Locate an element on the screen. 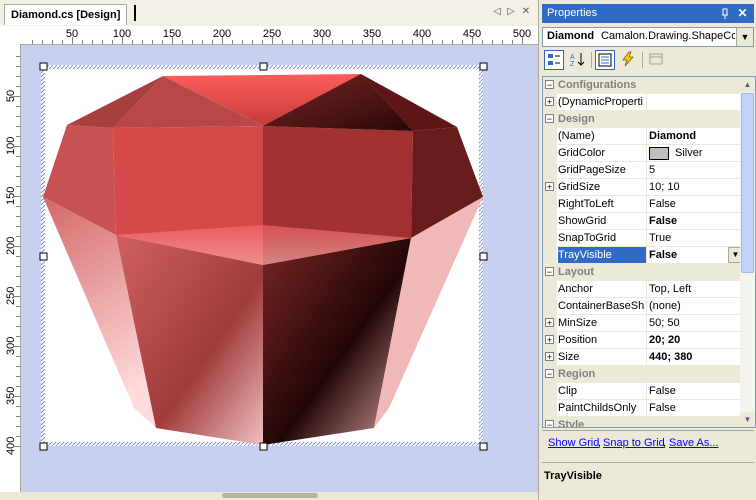 The width and height of the screenshot is (756, 500). resize-handle-top-right is located at coordinates (483, 66).